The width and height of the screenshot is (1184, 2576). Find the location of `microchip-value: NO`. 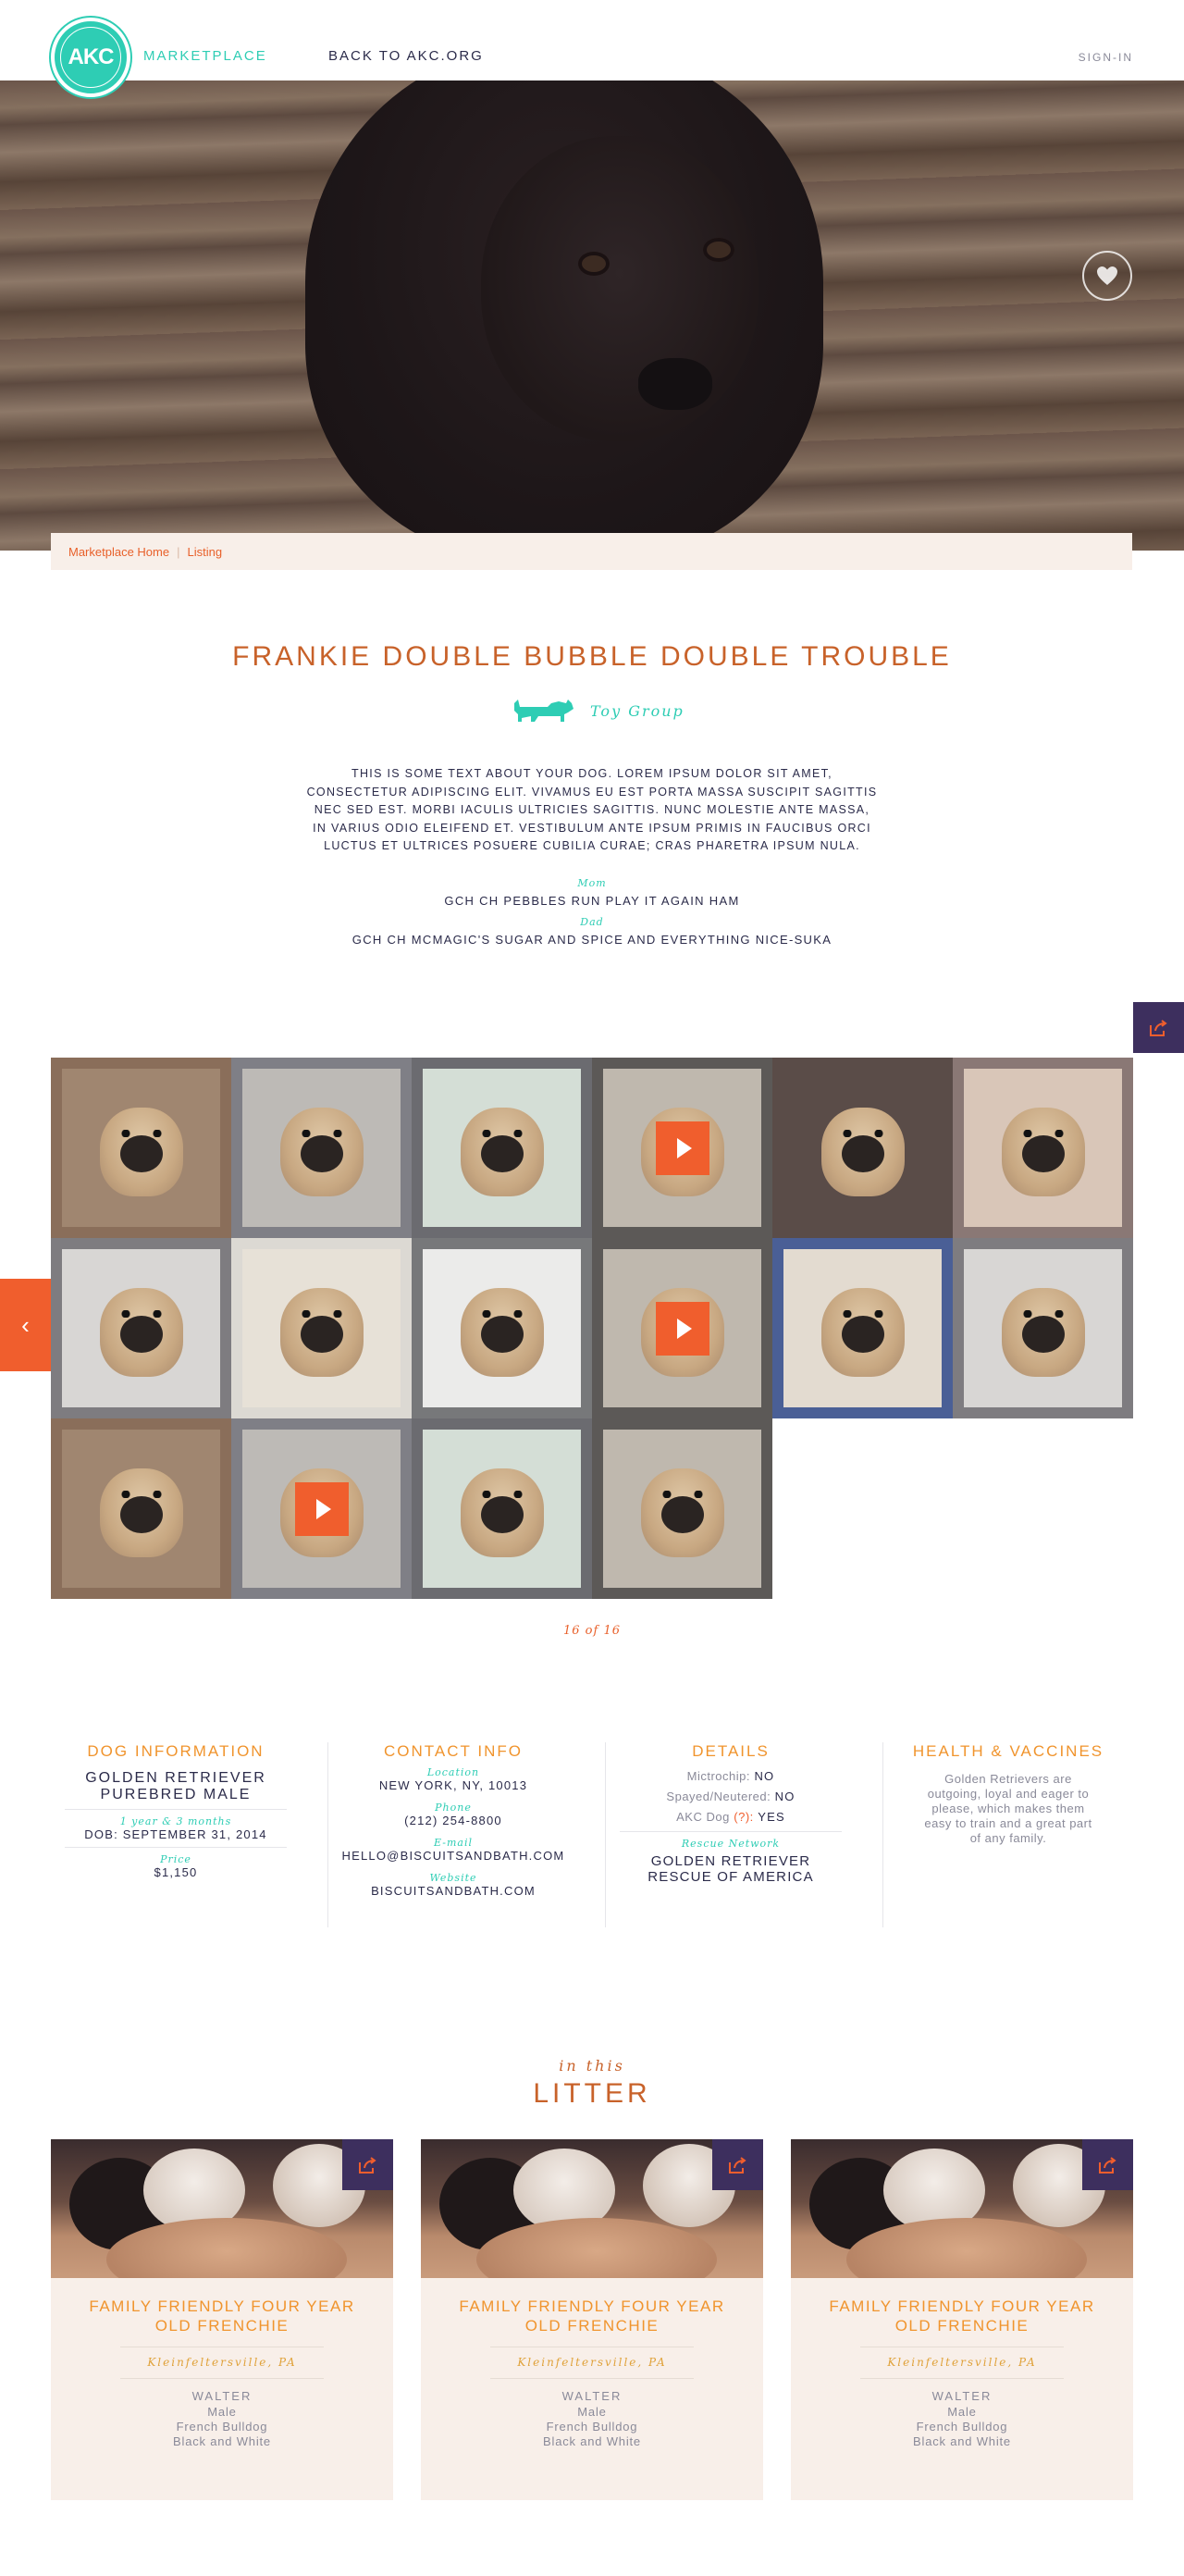

microchip-value: NO is located at coordinates (765, 1776).